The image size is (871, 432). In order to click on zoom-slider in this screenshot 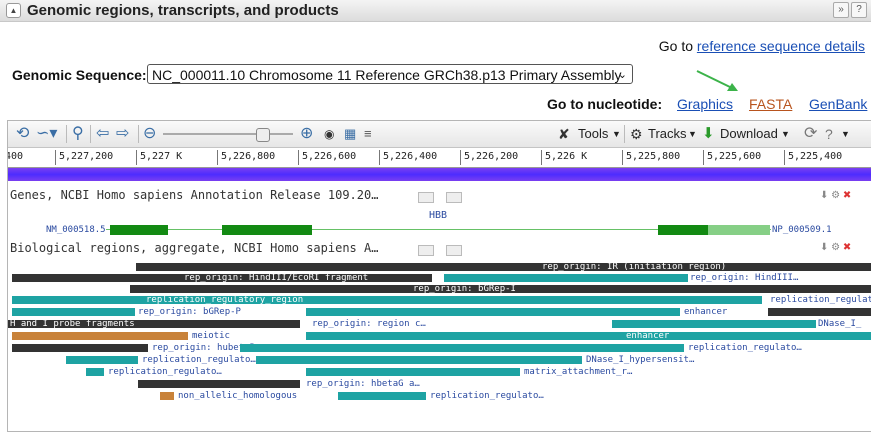, I will do `click(228, 134)`.